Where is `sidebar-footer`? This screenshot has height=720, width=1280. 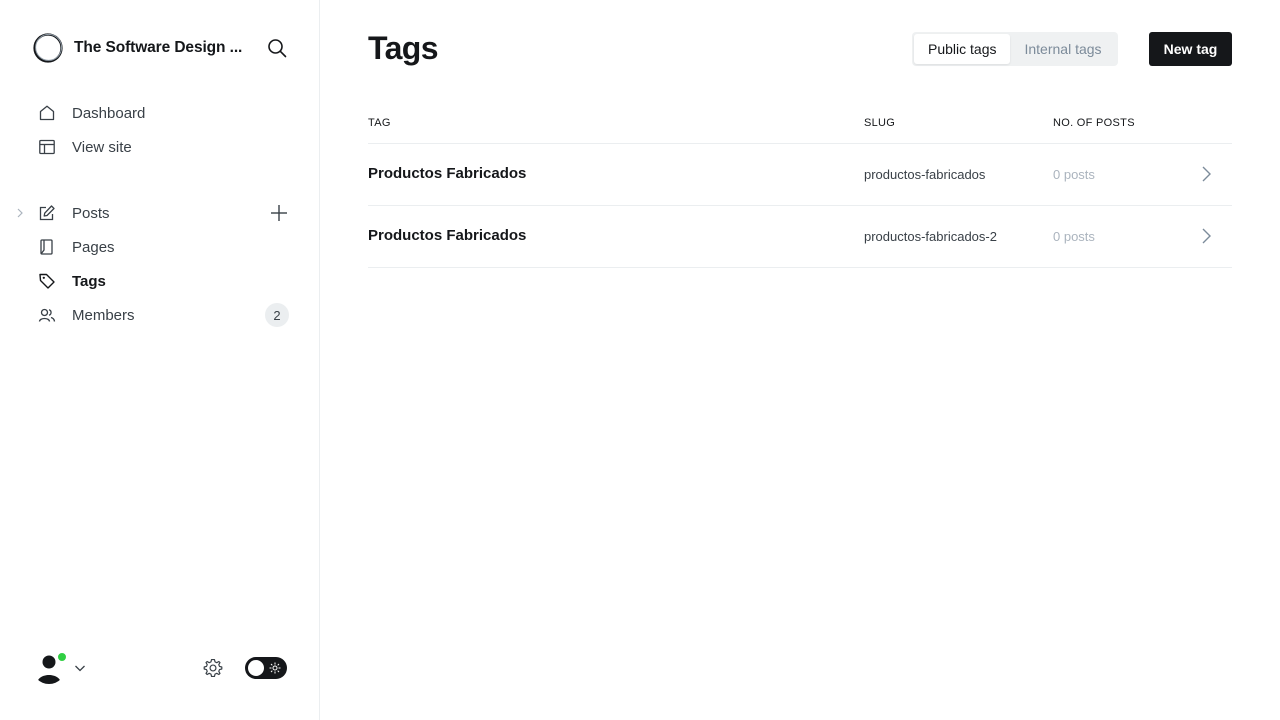
sidebar-footer is located at coordinates (160, 668).